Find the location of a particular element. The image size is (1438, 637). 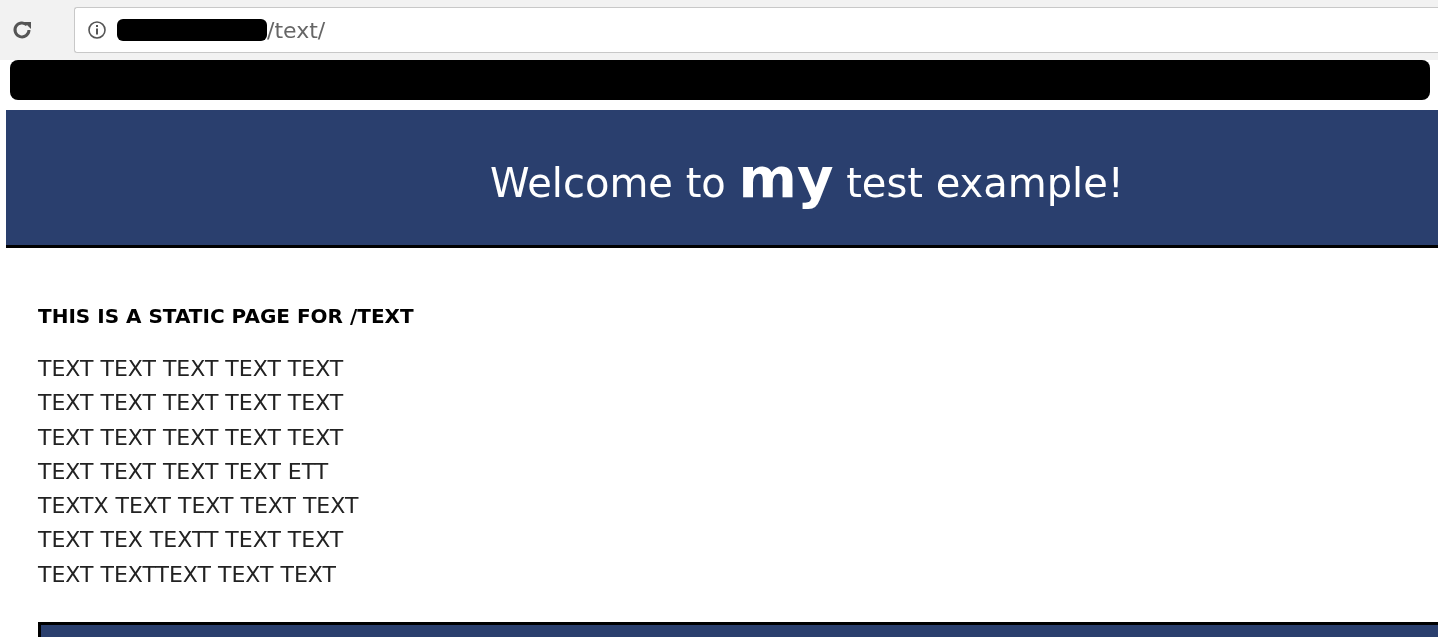

page-heading: THIS IS A STATIC PAGE FOR /TEXT is located at coordinates (226, 316).